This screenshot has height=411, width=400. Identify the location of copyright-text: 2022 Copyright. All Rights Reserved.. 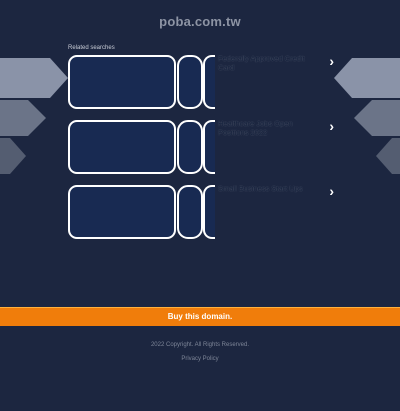
(200, 345).